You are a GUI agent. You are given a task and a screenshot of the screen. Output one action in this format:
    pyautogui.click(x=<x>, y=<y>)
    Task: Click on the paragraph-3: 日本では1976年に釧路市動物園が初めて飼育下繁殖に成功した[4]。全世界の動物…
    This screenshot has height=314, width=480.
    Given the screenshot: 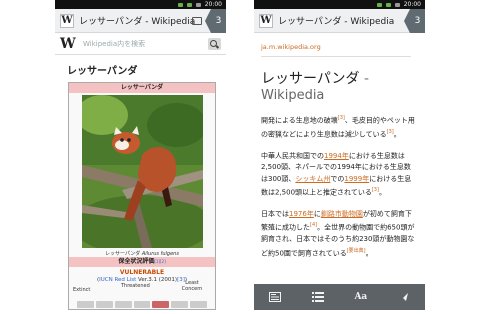 What is the action you would take?
    pyautogui.click(x=339, y=234)
    